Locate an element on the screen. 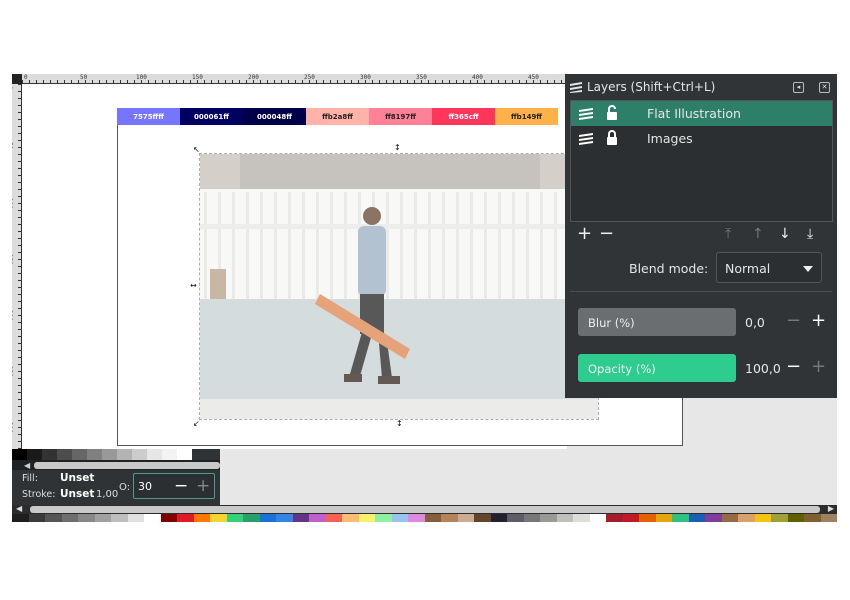  recent-swatches is located at coordinates (102, 454).